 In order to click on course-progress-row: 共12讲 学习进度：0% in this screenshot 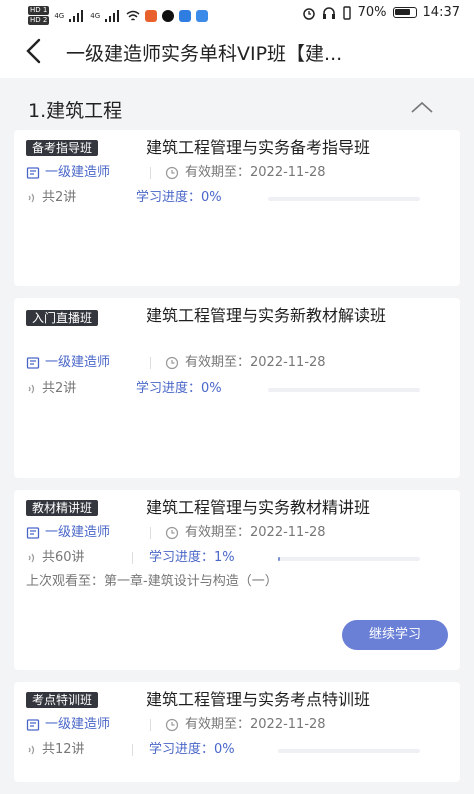, I will do `click(130, 750)`.